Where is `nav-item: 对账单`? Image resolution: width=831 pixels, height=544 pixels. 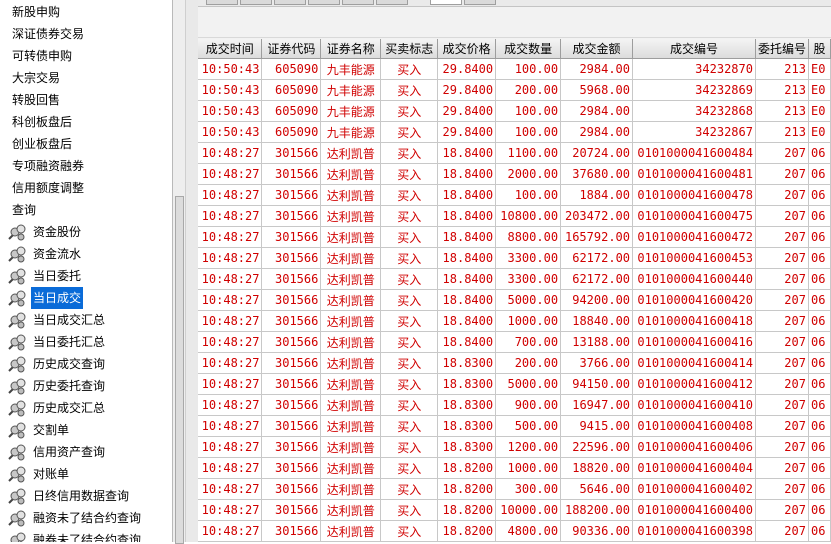 nav-item: 对账单 is located at coordinates (38, 474).